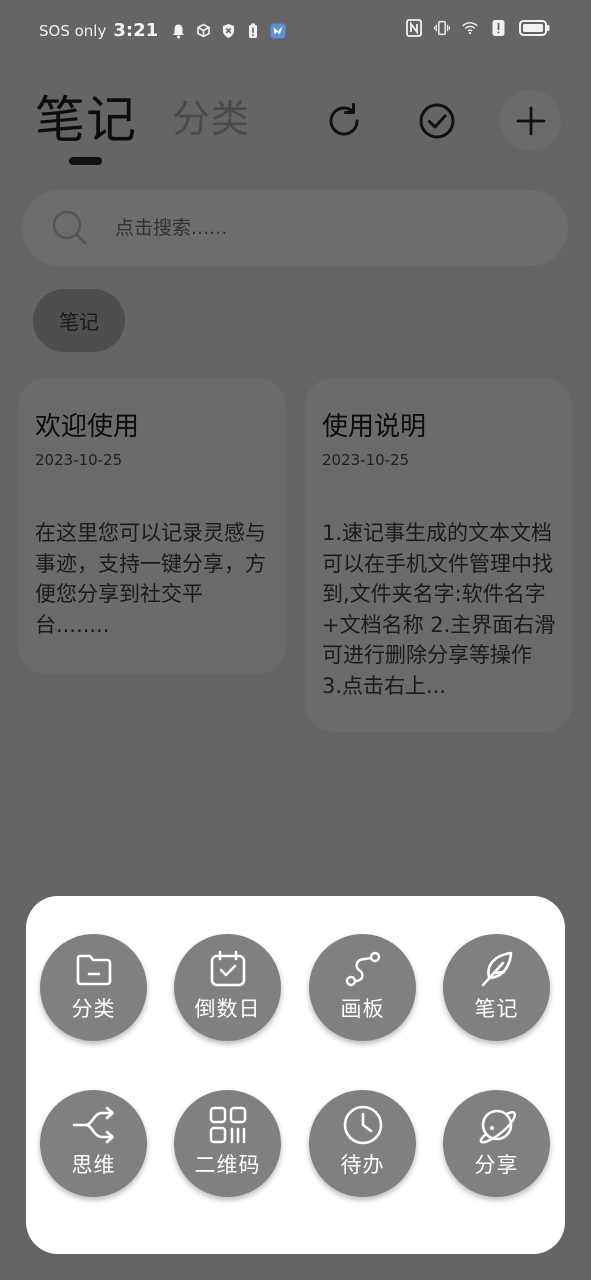 The height and width of the screenshot is (1280, 591). I want to click on vibrate-icon, so click(442, 28).